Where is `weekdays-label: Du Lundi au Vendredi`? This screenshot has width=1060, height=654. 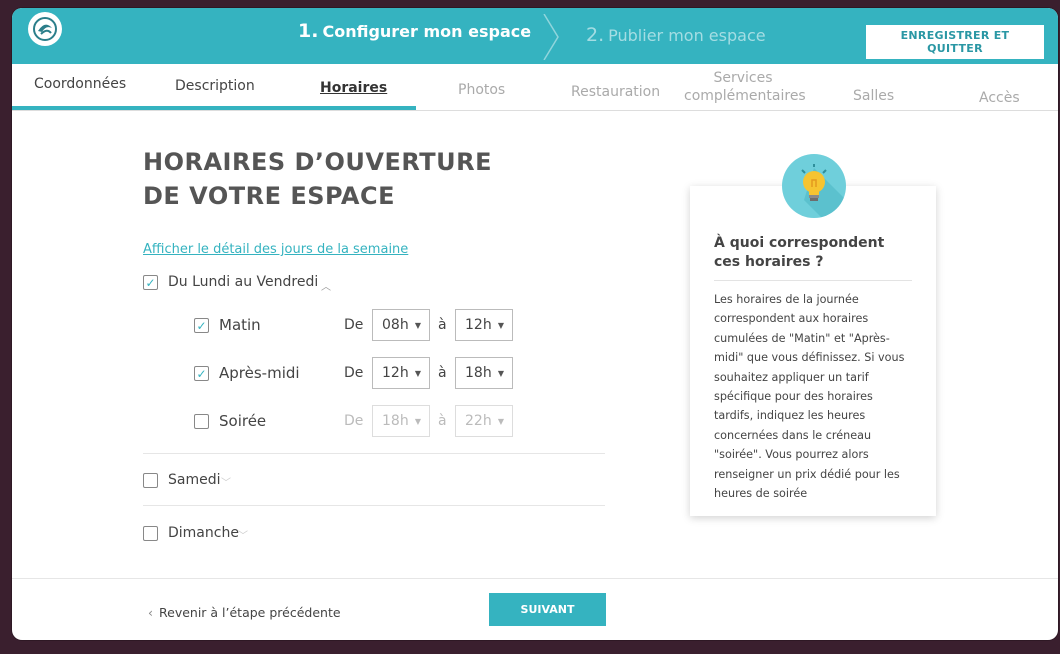
weekdays-label: Du Lundi au Vendredi is located at coordinates (243, 282).